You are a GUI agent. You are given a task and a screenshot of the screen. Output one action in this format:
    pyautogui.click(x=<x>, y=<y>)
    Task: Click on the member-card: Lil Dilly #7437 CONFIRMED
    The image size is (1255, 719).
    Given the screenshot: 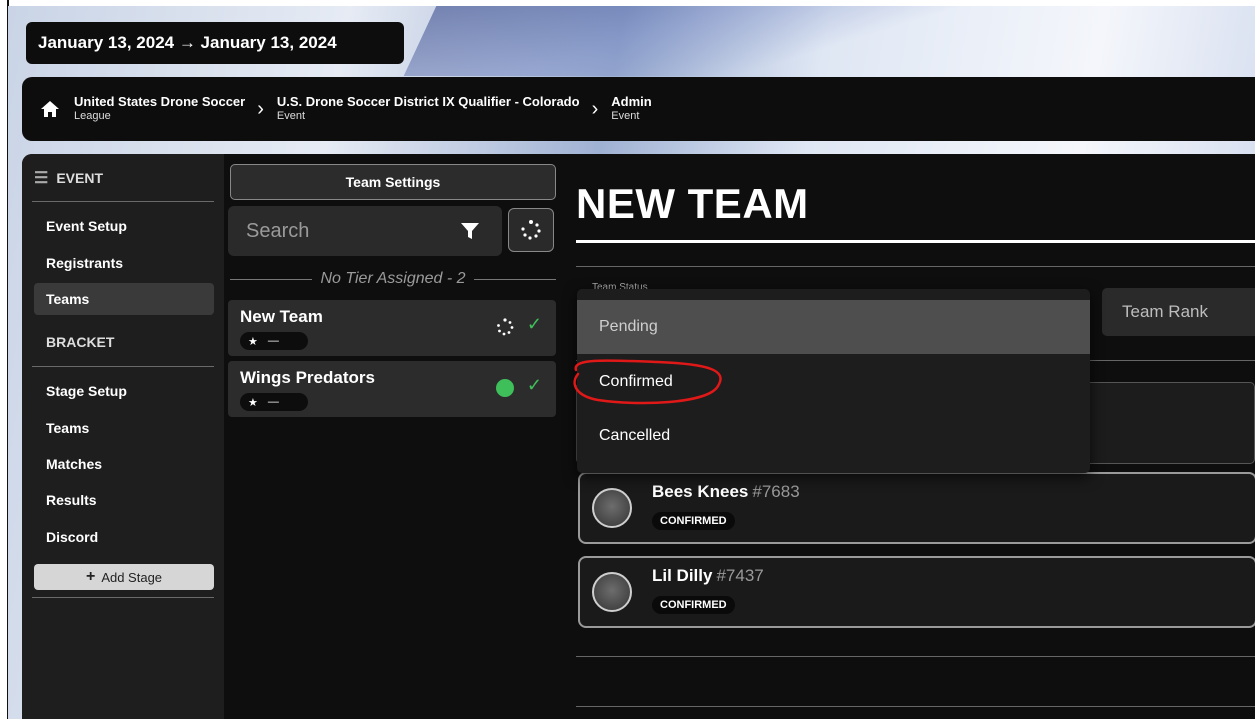 What is the action you would take?
    pyautogui.click(x=916, y=592)
    